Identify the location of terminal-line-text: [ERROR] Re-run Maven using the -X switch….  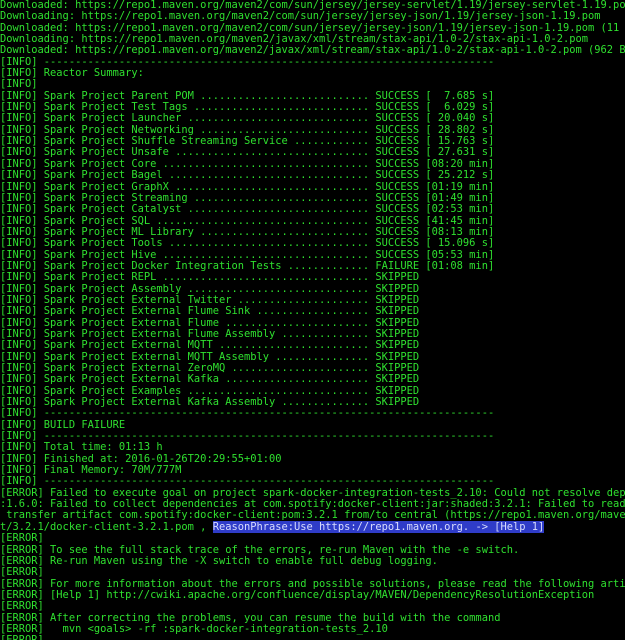
(219, 560).